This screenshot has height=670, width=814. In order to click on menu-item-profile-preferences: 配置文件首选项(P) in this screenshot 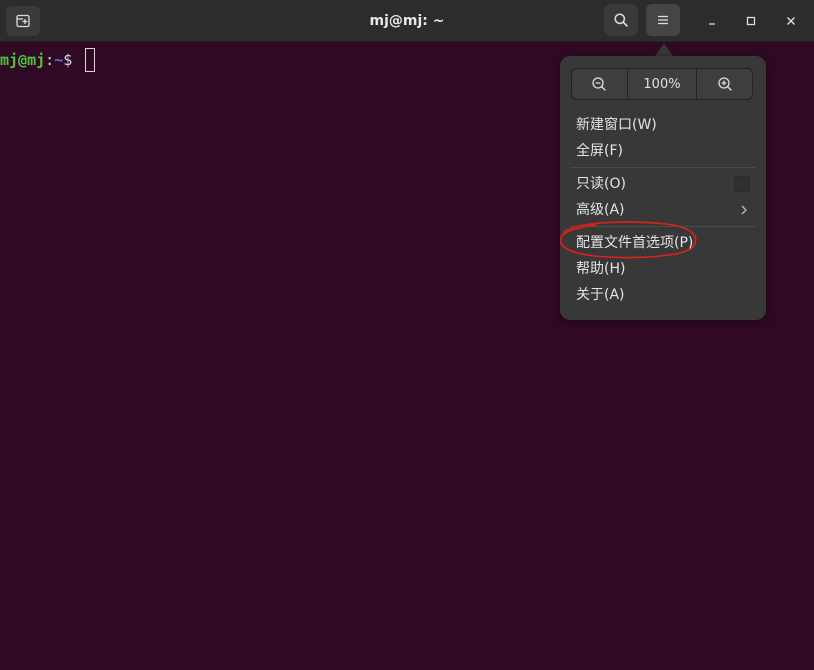, I will do `click(664, 243)`.